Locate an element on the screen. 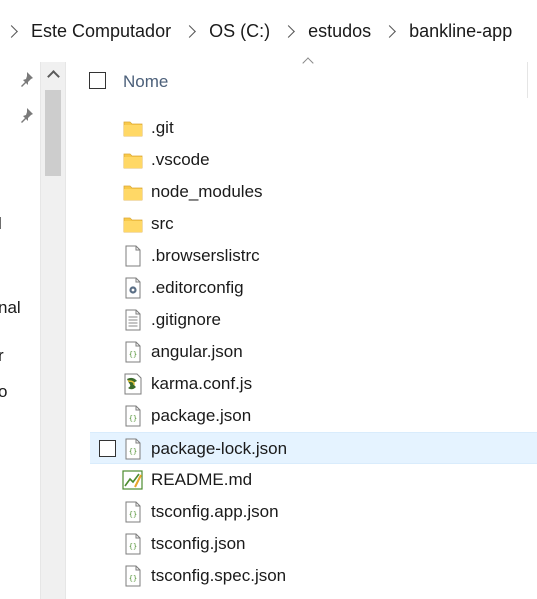  nav-item-label: nal is located at coordinates (10, 308).